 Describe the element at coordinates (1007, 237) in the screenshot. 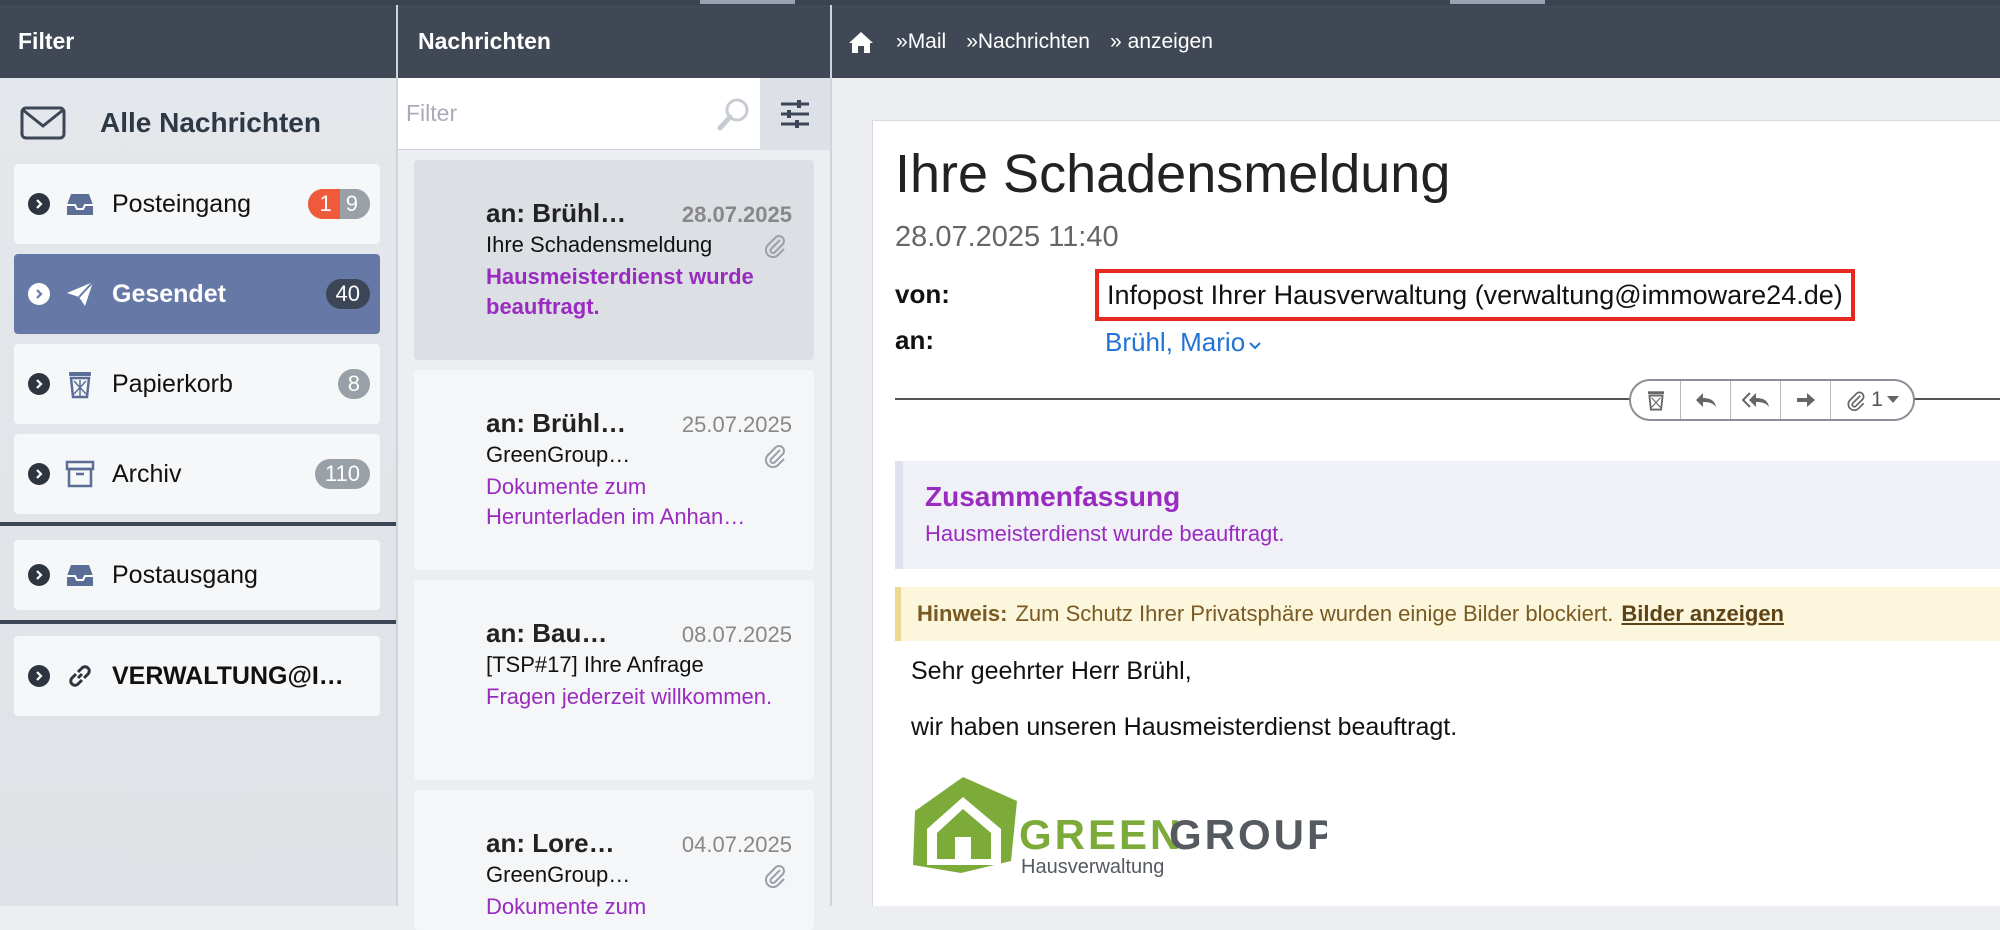

I see `message-datetime: 28.07.2025 11:40` at that location.